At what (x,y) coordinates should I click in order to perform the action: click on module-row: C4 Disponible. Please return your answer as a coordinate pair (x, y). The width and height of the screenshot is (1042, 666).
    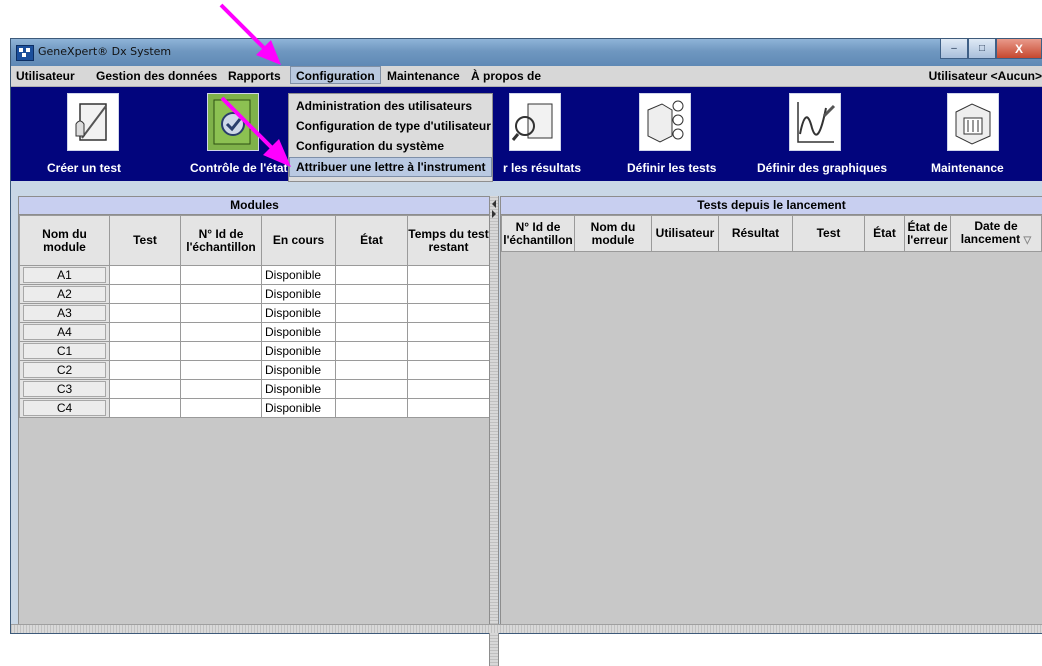
    Looking at the image, I should click on (254, 408).